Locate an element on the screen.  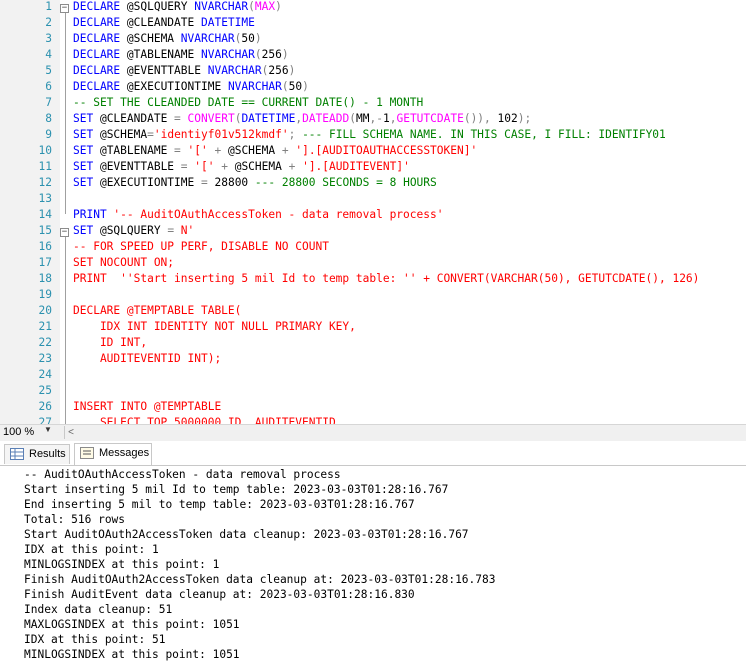
code-line: 19 is located at coordinates (373, 295).